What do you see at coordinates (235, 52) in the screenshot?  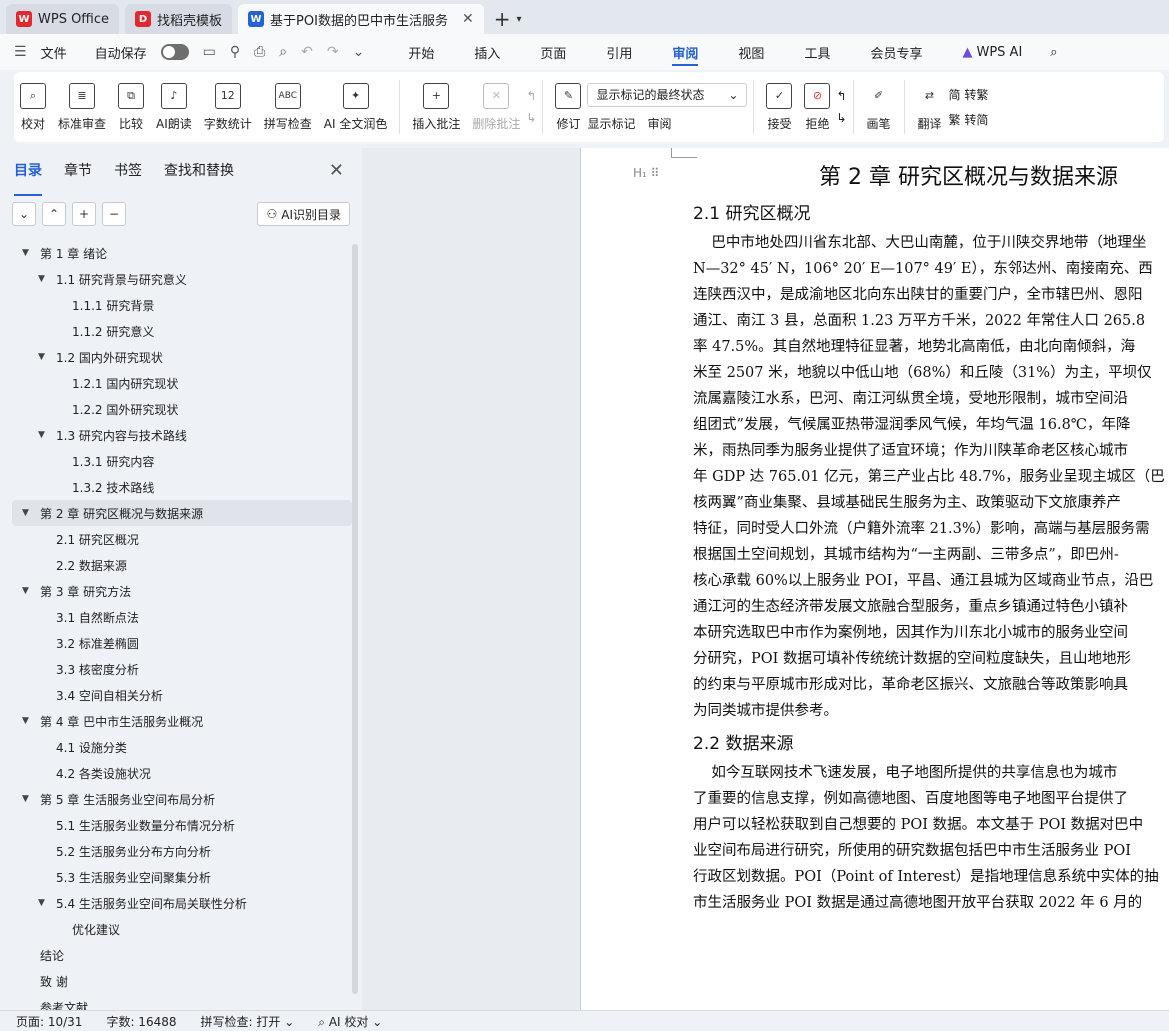 I see `share-icon: ⚲` at bounding box center [235, 52].